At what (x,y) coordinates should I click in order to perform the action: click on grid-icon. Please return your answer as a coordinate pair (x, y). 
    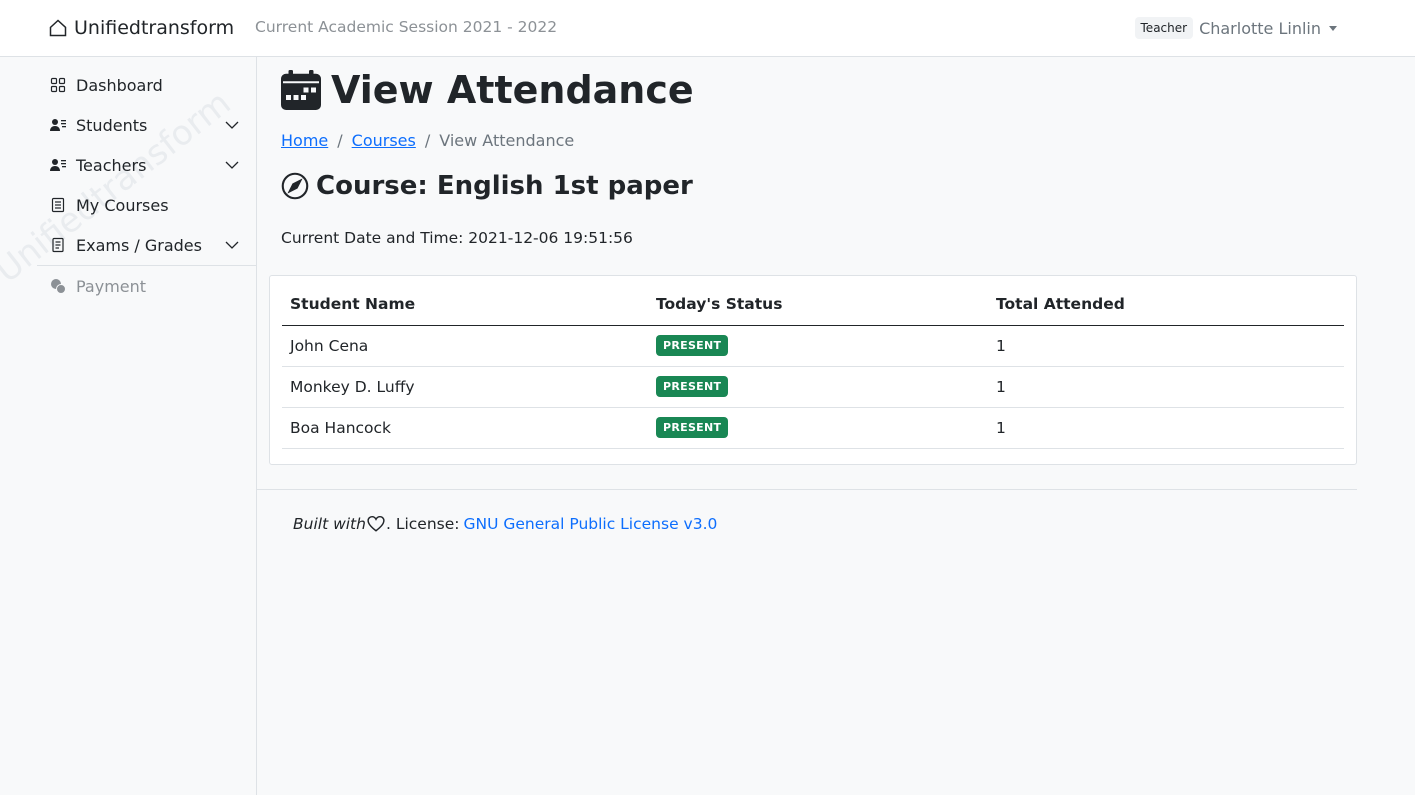
    Looking at the image, I should click on (58, 85).